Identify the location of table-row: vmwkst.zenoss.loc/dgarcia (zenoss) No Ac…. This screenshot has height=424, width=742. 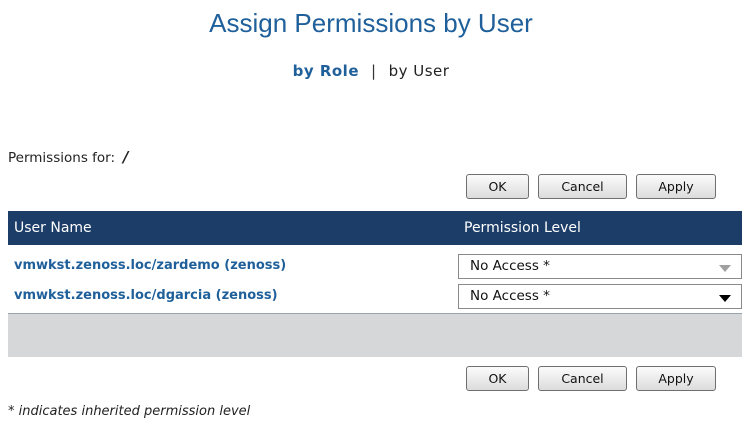
(375, 296).